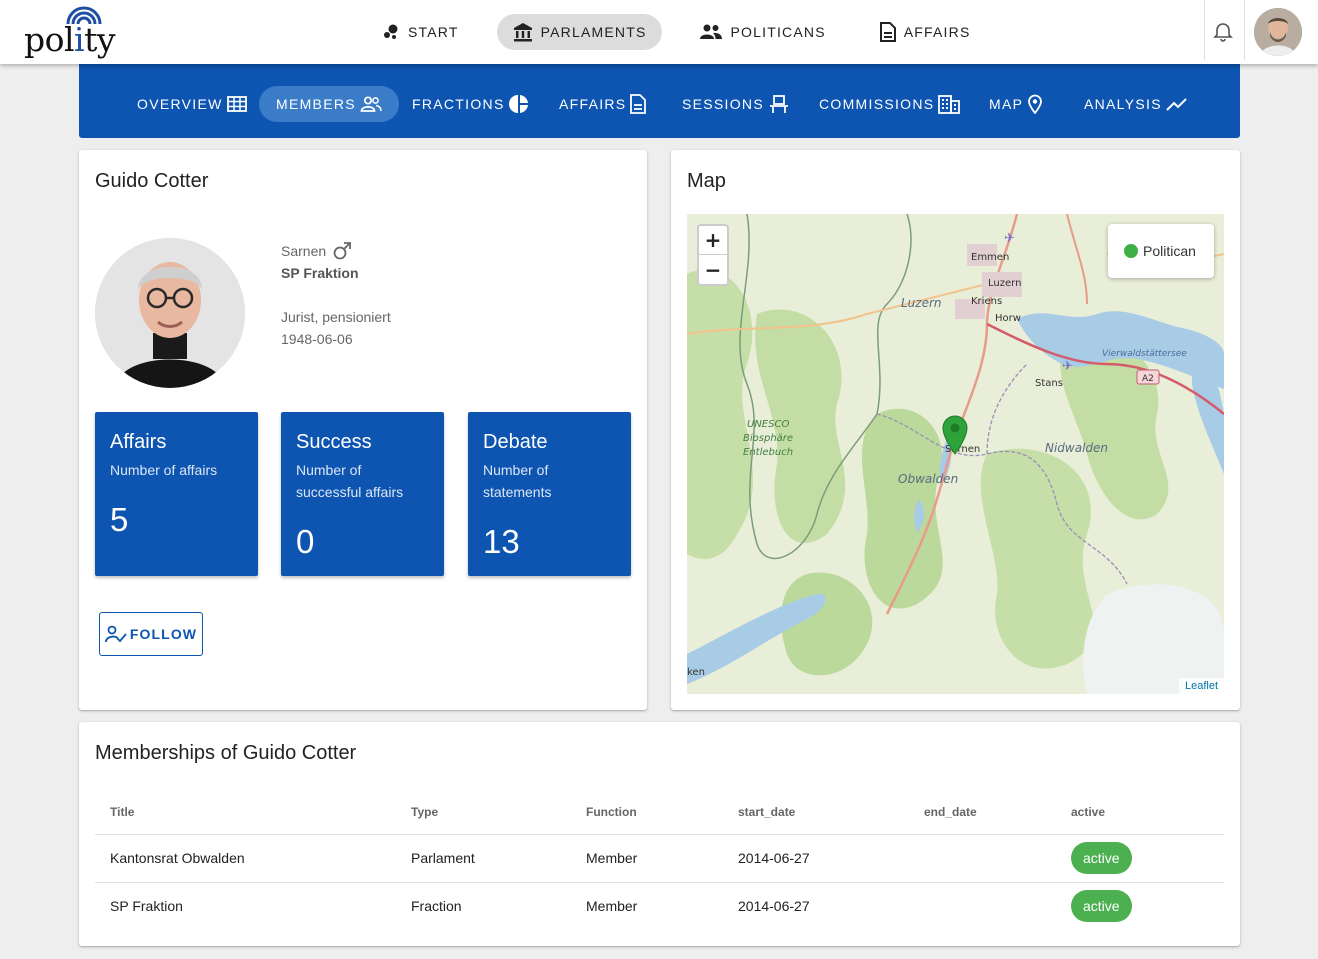  I want to click on cell-function: Member, so click(647, 858).